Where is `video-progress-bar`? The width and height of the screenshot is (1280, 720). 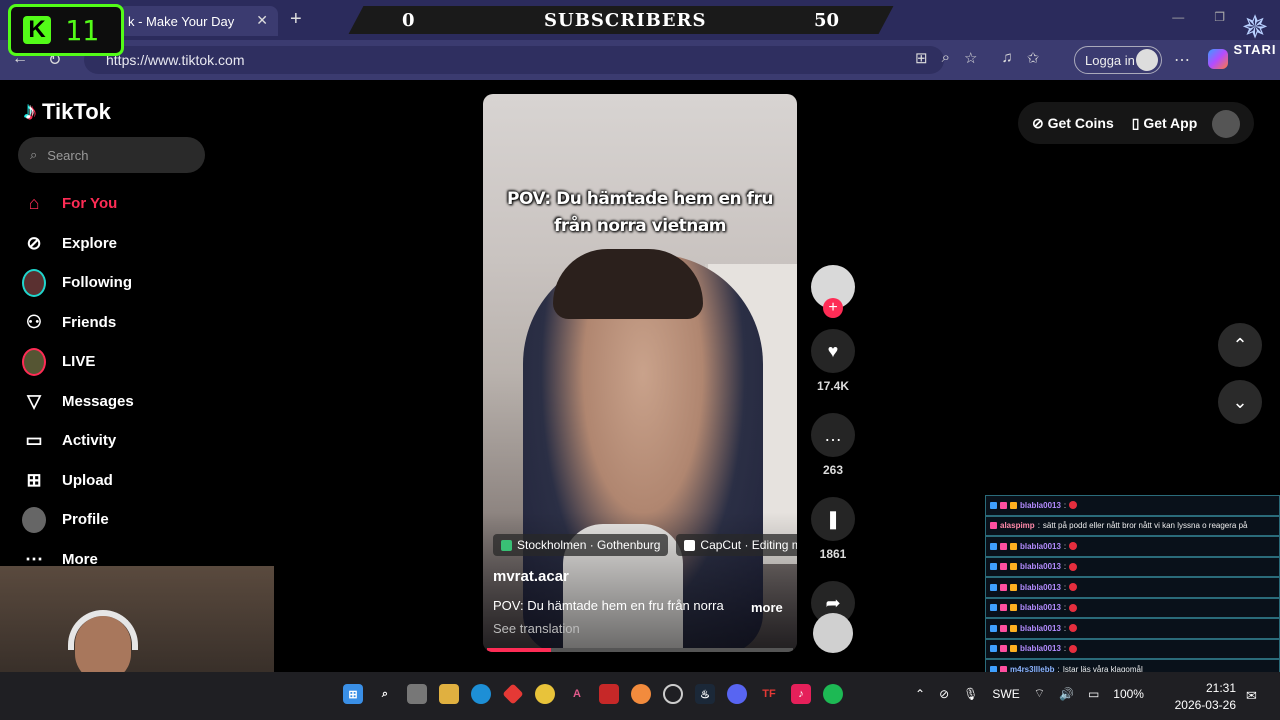
video-progress-bar is located at coordinates (640, 650).